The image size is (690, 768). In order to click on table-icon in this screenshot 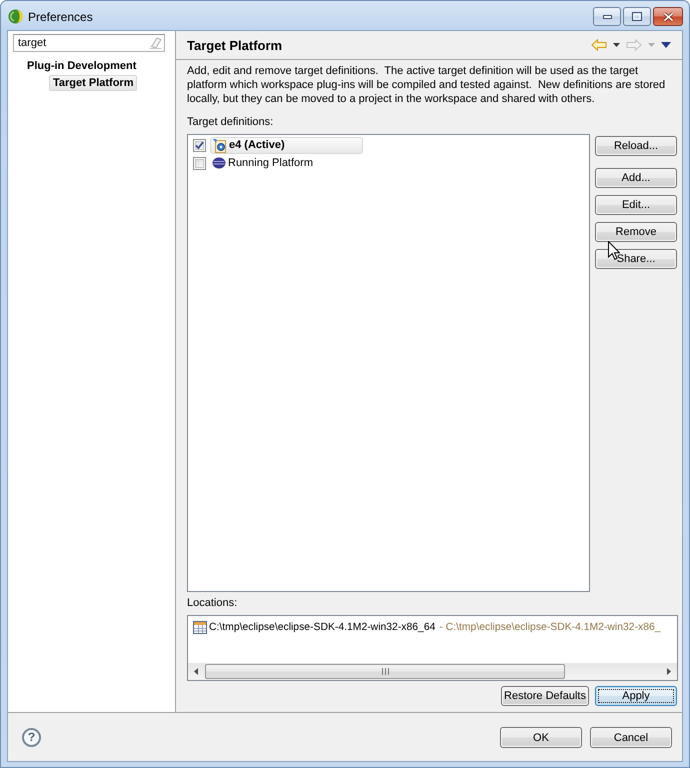, I will do `click(200, 627)`.